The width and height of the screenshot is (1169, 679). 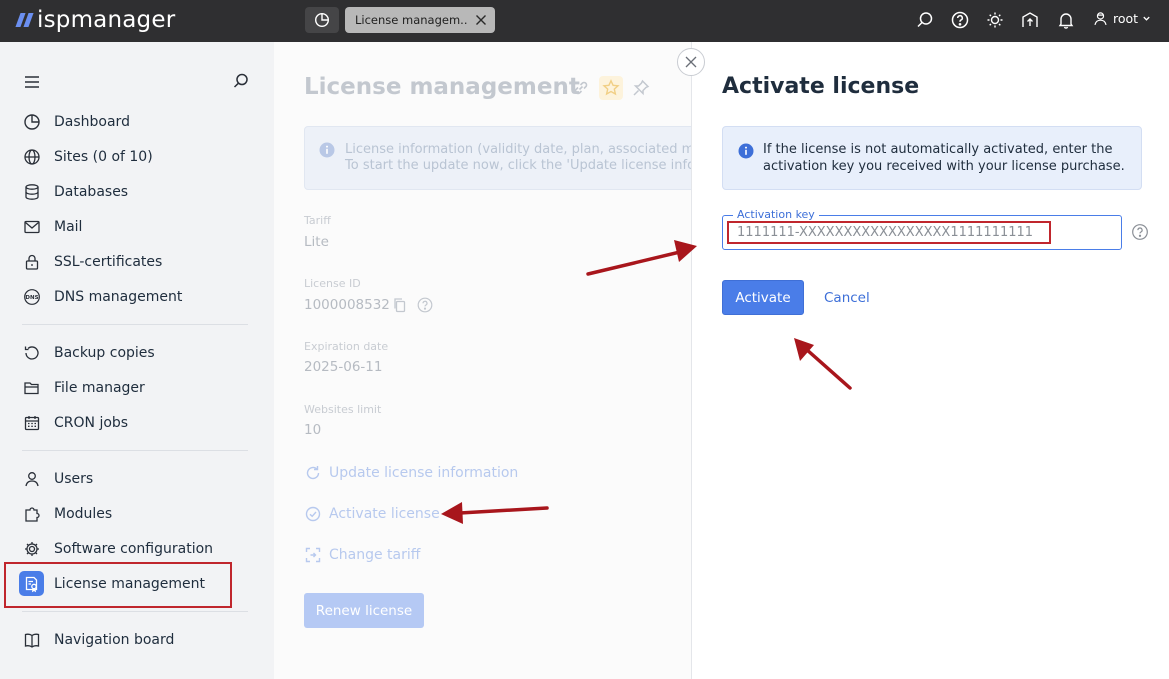 I want to click on star-icon, so click(x=611, y=88).